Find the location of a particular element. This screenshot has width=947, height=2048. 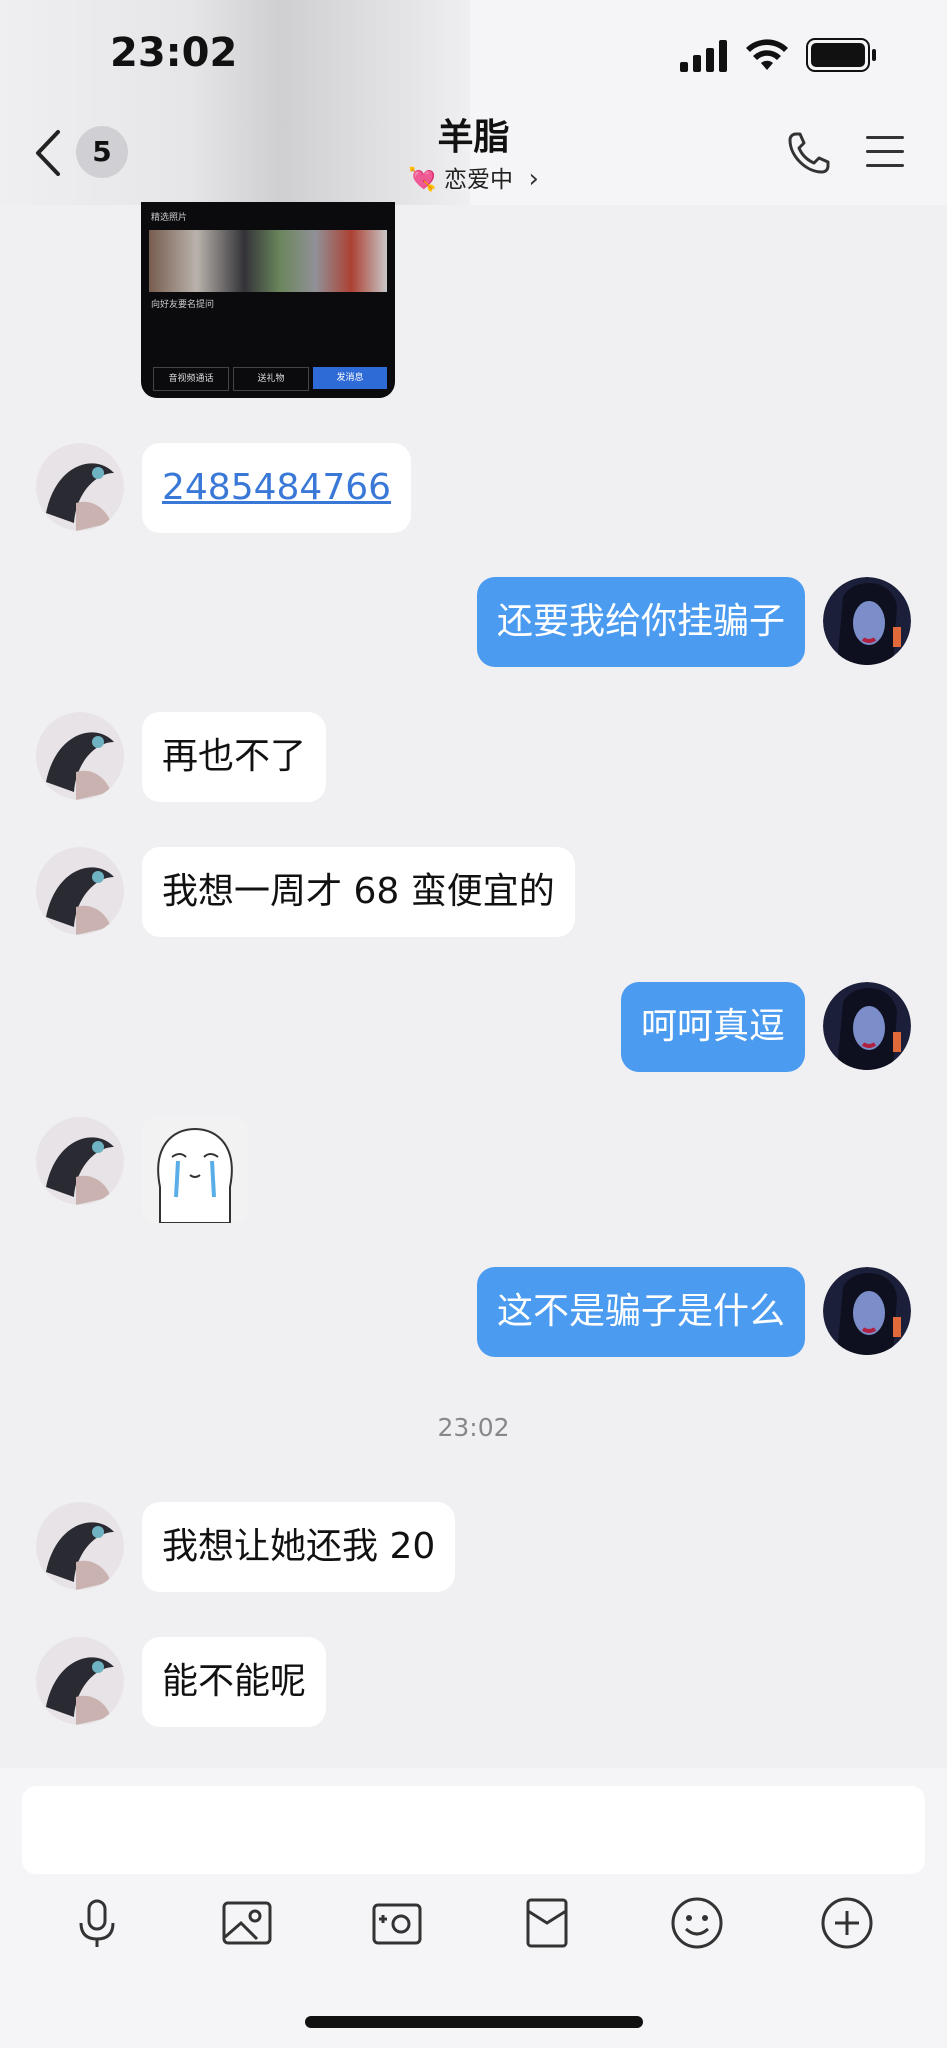

screenshot-btn-message: 发消息 is located at coordinates (350, 378).